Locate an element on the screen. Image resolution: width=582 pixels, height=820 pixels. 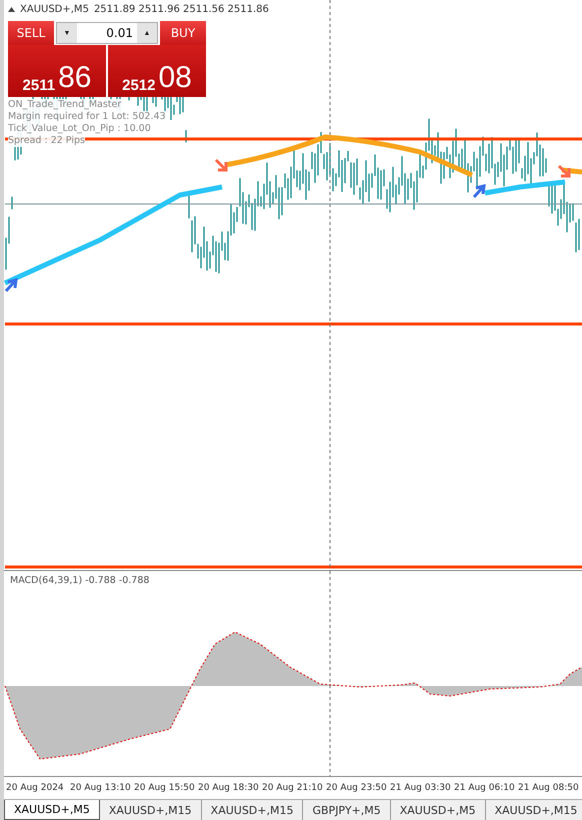
collapse-icon is located at coordinates (11, 9).